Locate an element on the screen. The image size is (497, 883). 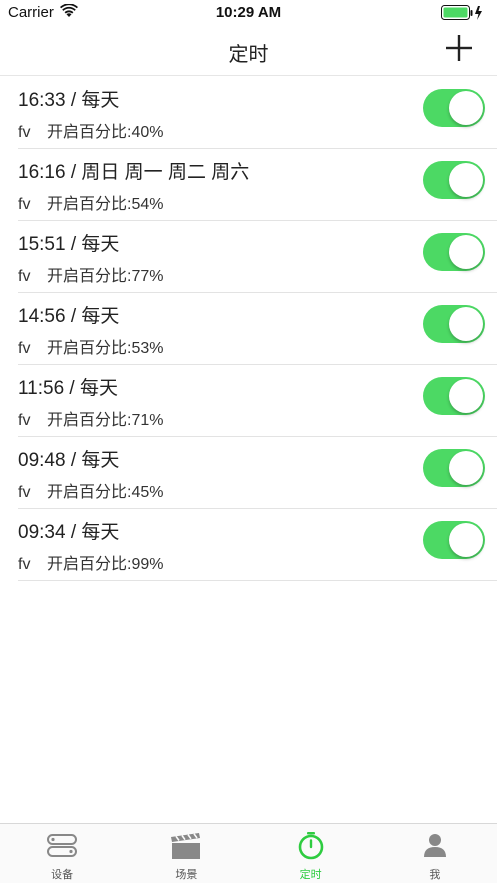
timer-detail-line: fv 开启百分比:53% is located at coordinates (90, 346).